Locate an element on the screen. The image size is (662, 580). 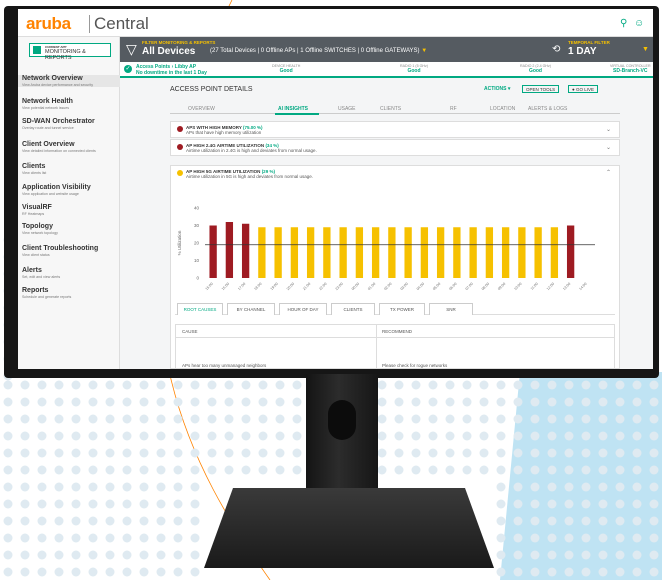
active-tab-indicator is located at coordinates (297, 114).